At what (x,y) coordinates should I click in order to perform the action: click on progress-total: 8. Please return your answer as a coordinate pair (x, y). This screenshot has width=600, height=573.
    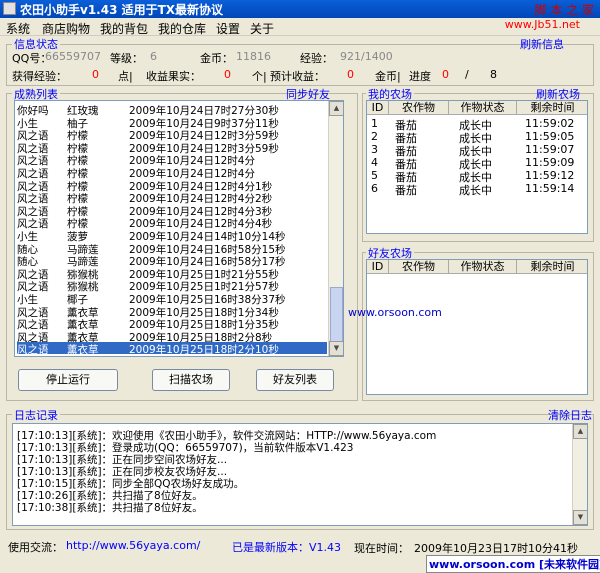
    Looking at the image, I should click on (493, 74).